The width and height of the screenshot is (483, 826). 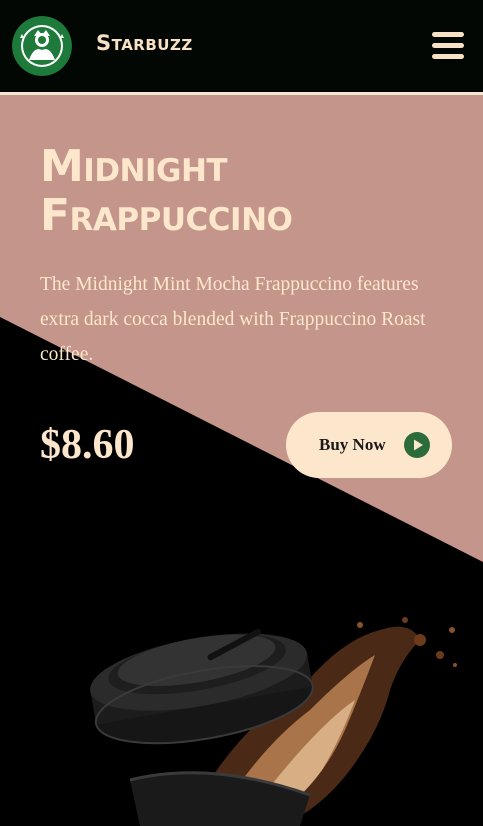 I want to click on buy-now-button: Buy Now, so click(x=369, y=445).